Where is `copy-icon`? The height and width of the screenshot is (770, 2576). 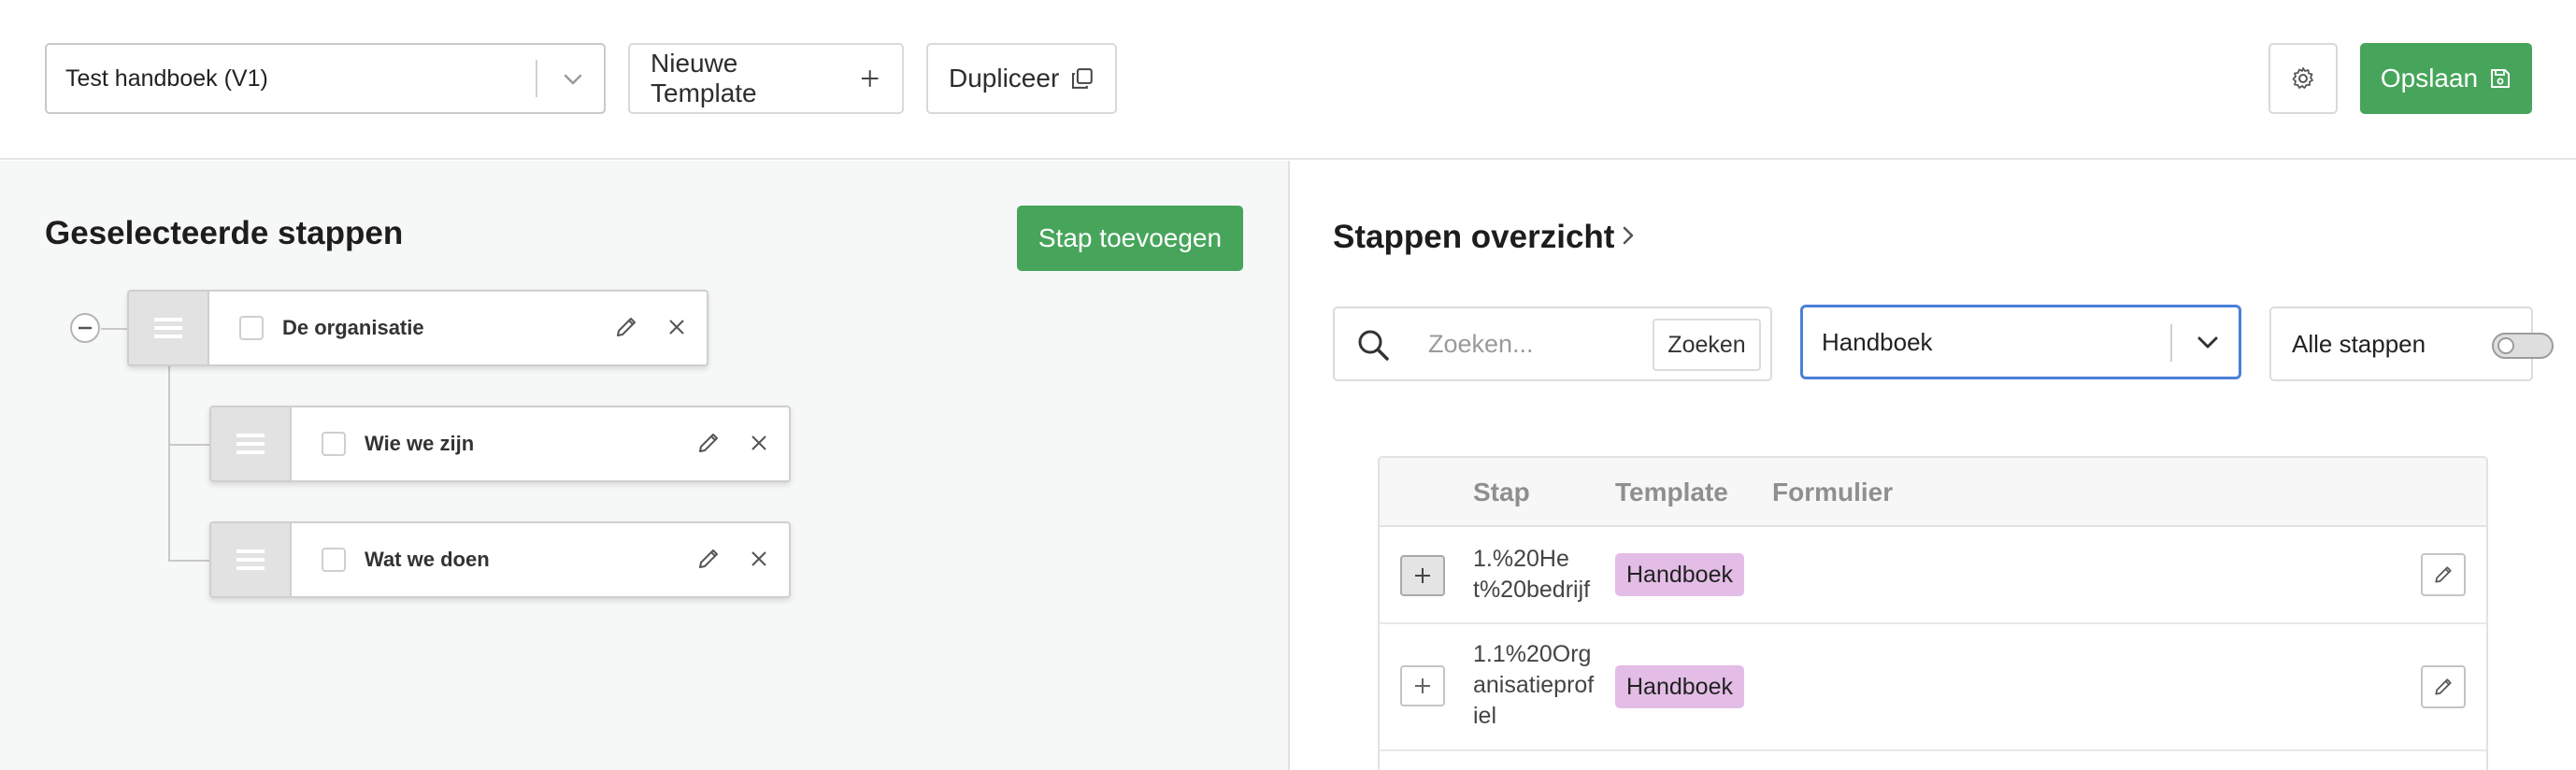
copy-icon is located at coordinates (1083, 78).